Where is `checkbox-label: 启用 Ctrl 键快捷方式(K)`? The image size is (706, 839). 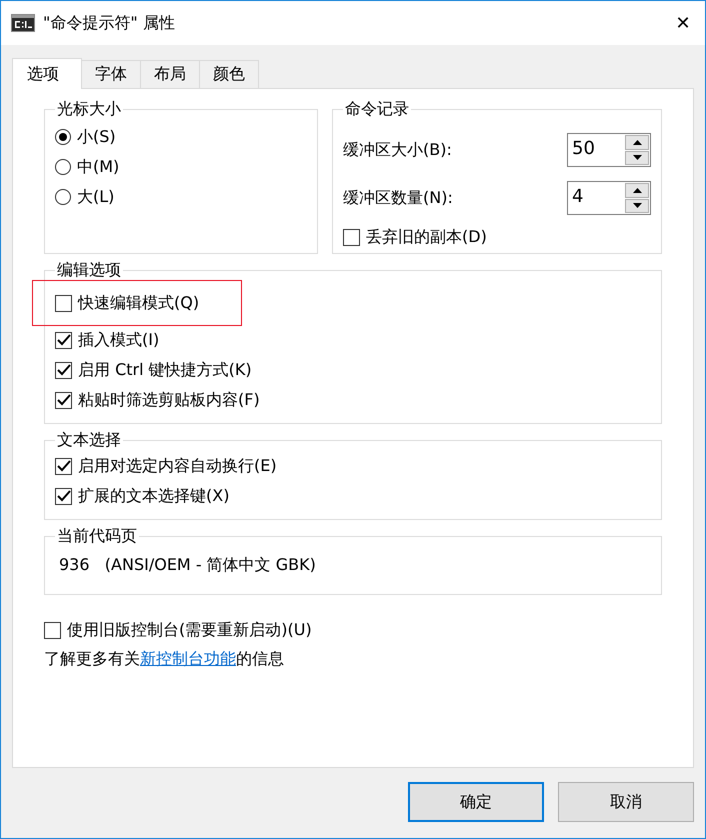 checkbox-label: 启用 Ctrl 键快捷方式(K) is located at coordinates (165, 370).